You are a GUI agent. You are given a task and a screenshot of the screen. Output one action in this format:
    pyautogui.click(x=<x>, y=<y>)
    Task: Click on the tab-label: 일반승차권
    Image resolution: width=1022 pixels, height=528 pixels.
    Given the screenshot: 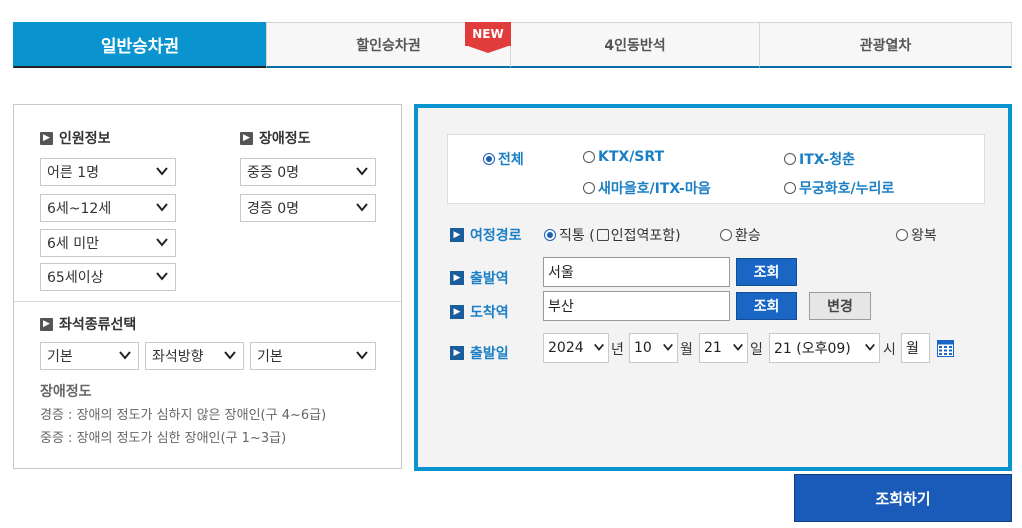 What is the action you would take?
    pyautogui.click(x=140, y=47)
    